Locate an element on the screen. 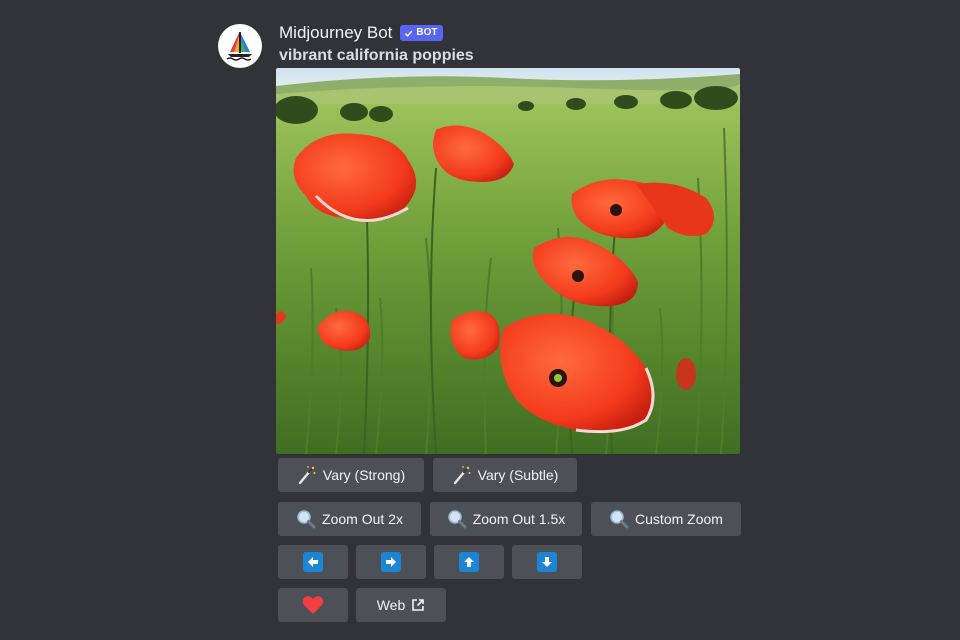  vary-subtle-button: Vary (Subtle) is located at coordinates (505, 475).